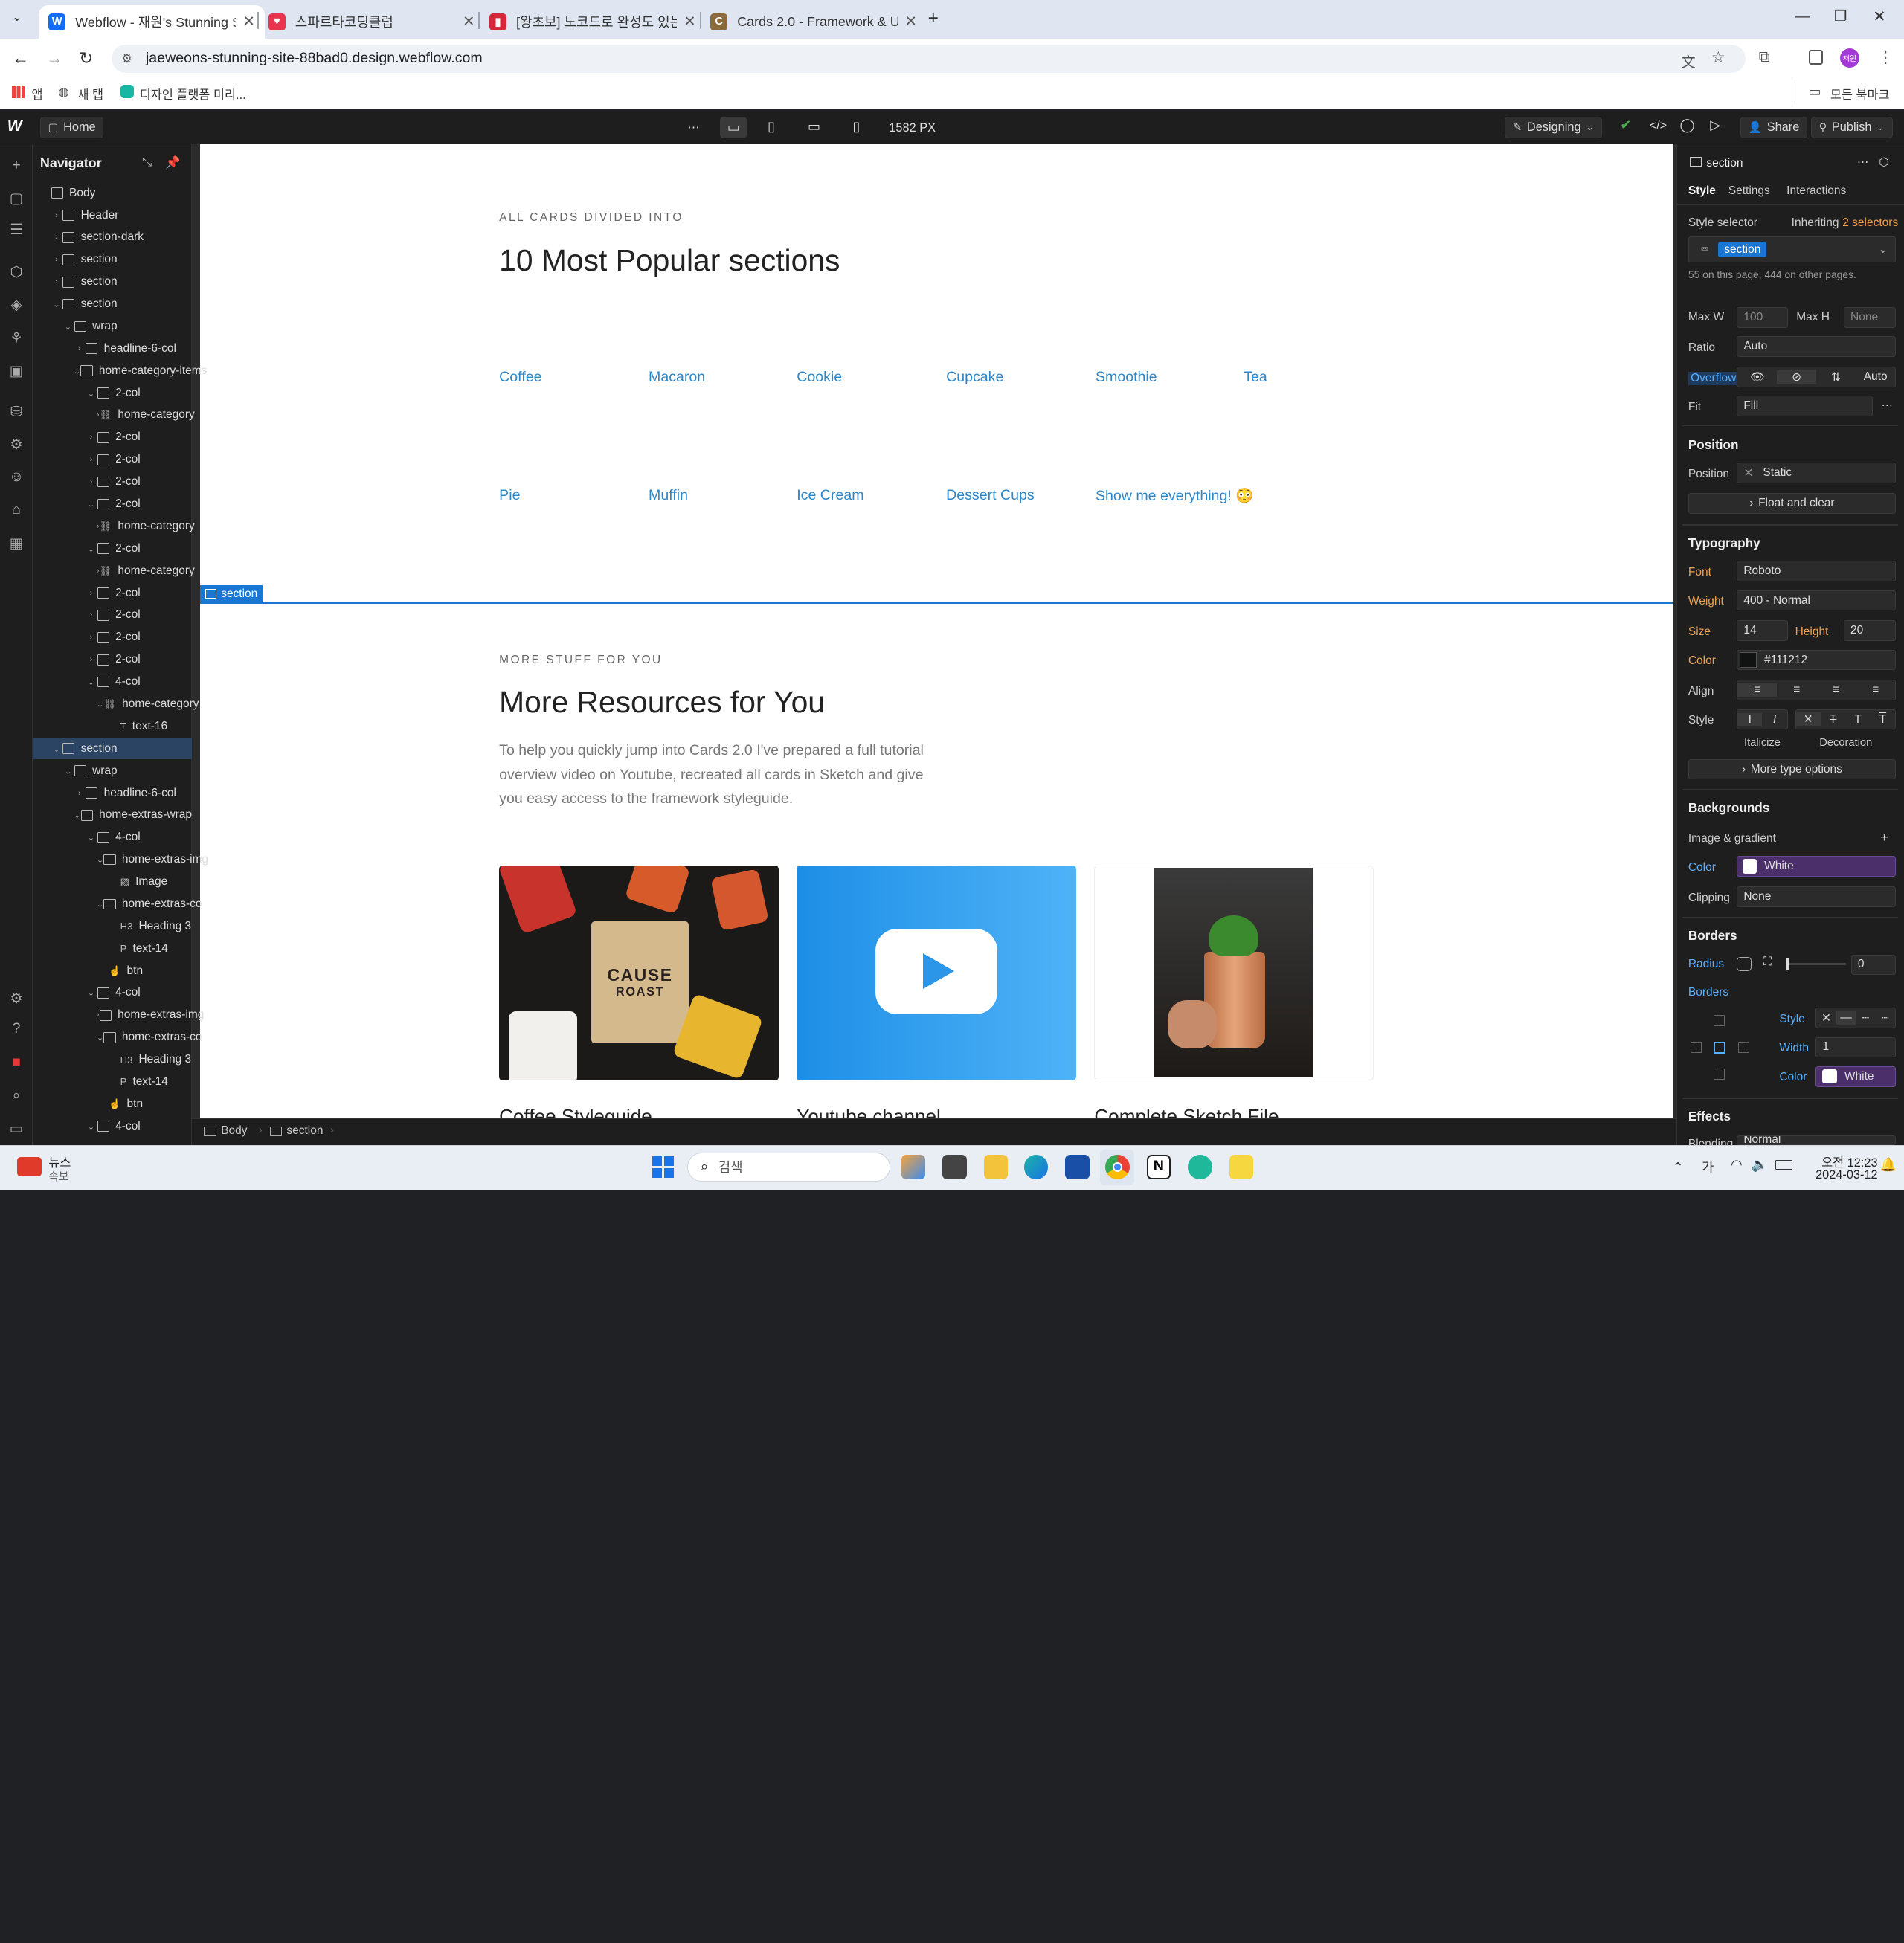 The height and width of the screenshot is (1943, 1904). I want to click on logic-icon: ⚙, so click(16, 445).